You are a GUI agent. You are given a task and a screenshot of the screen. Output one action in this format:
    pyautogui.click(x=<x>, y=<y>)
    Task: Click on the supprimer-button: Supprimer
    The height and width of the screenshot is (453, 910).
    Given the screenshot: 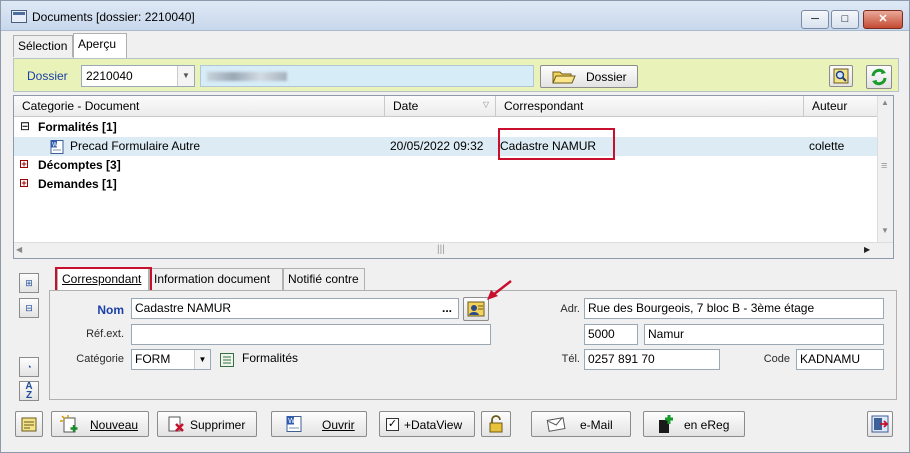 What is the action you would take?
    pyautogui.click(x=207, y=424)
    